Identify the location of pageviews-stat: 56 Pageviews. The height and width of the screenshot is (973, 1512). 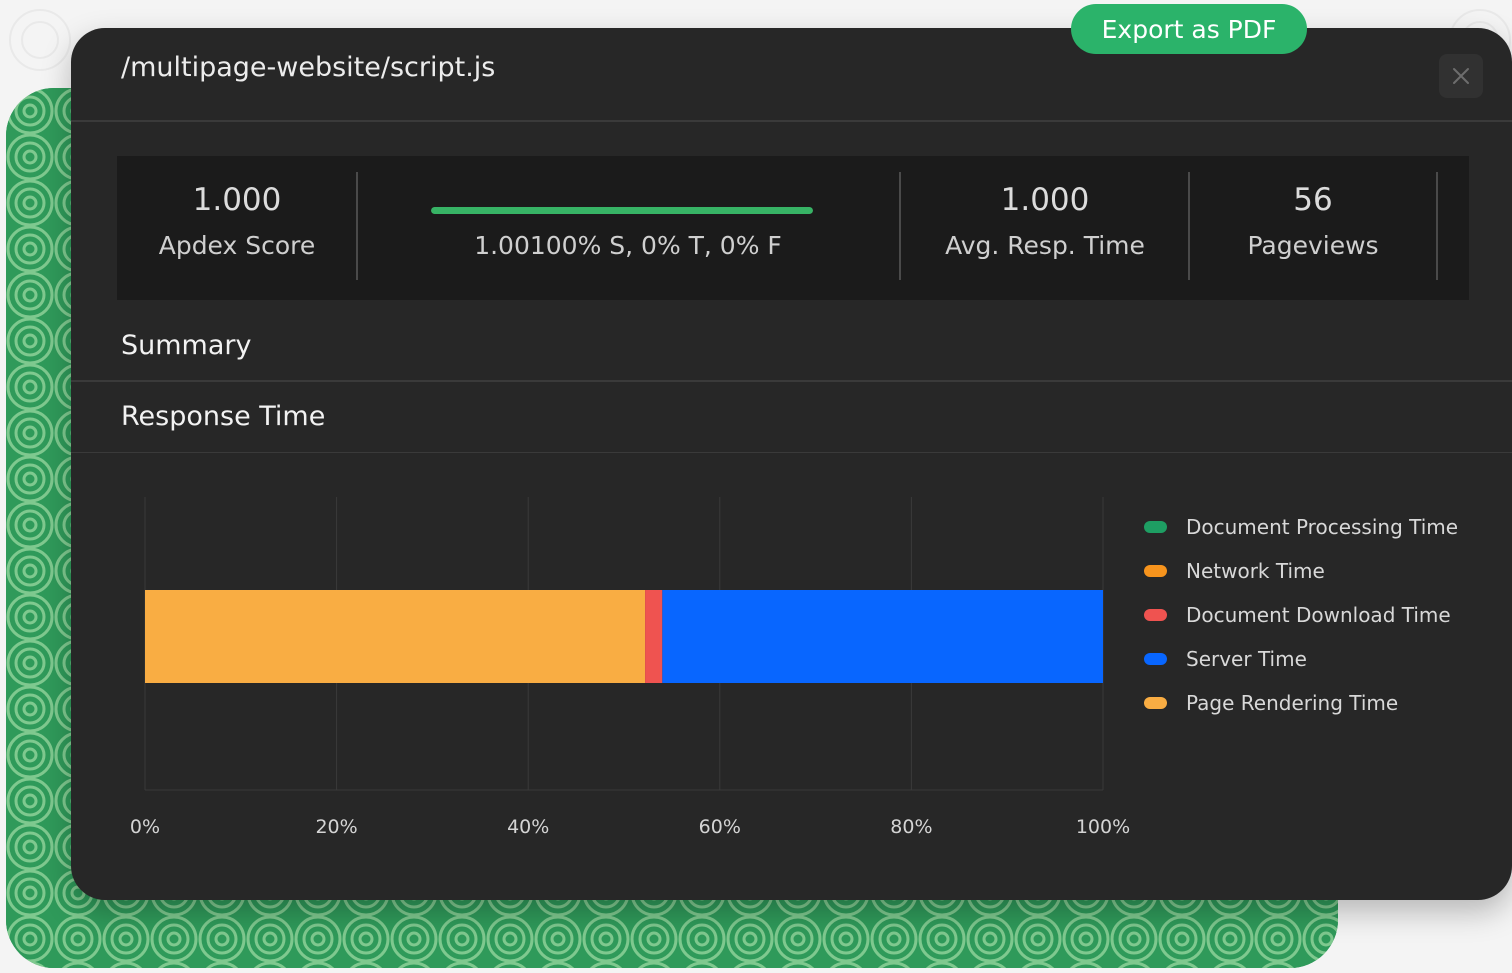
(1313, 228).